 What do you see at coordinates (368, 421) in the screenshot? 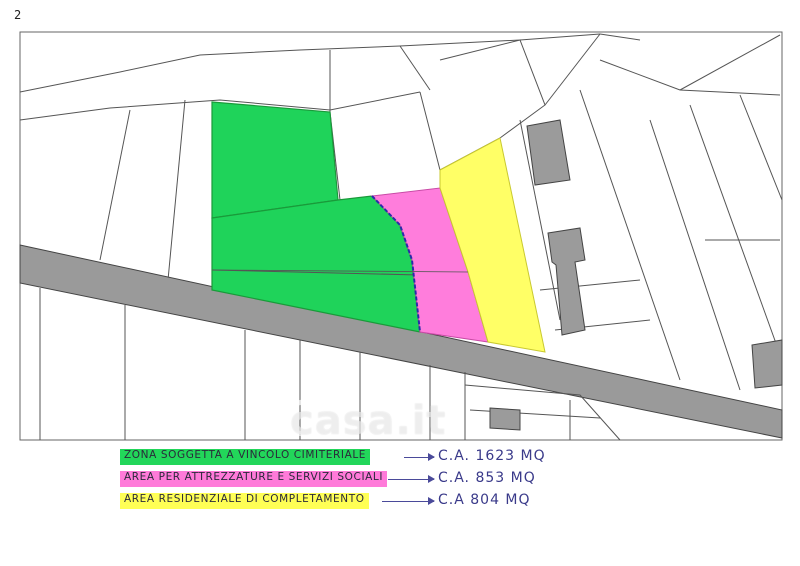
I see `casa-it-watermark: casa.it` at bounding box center [368, 421].